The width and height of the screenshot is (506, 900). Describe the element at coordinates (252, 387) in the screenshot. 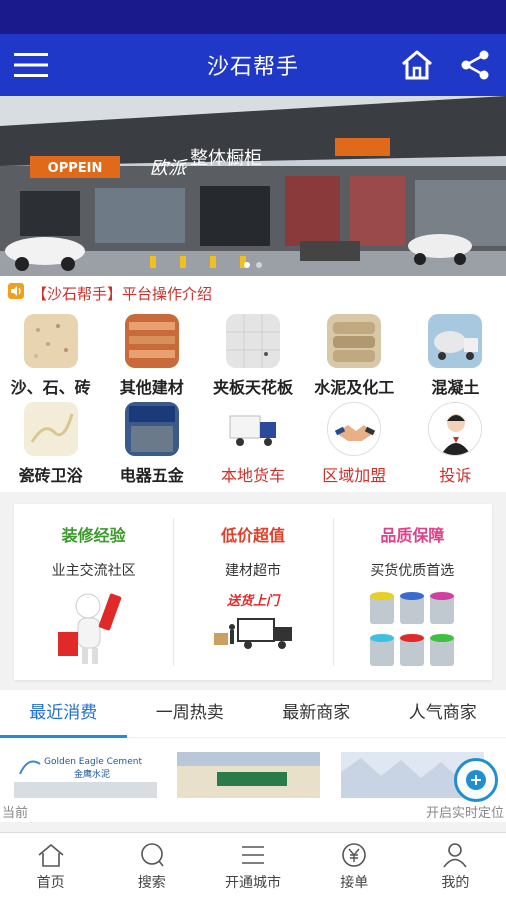

I see `category-label: 夹板天花板` at that location.